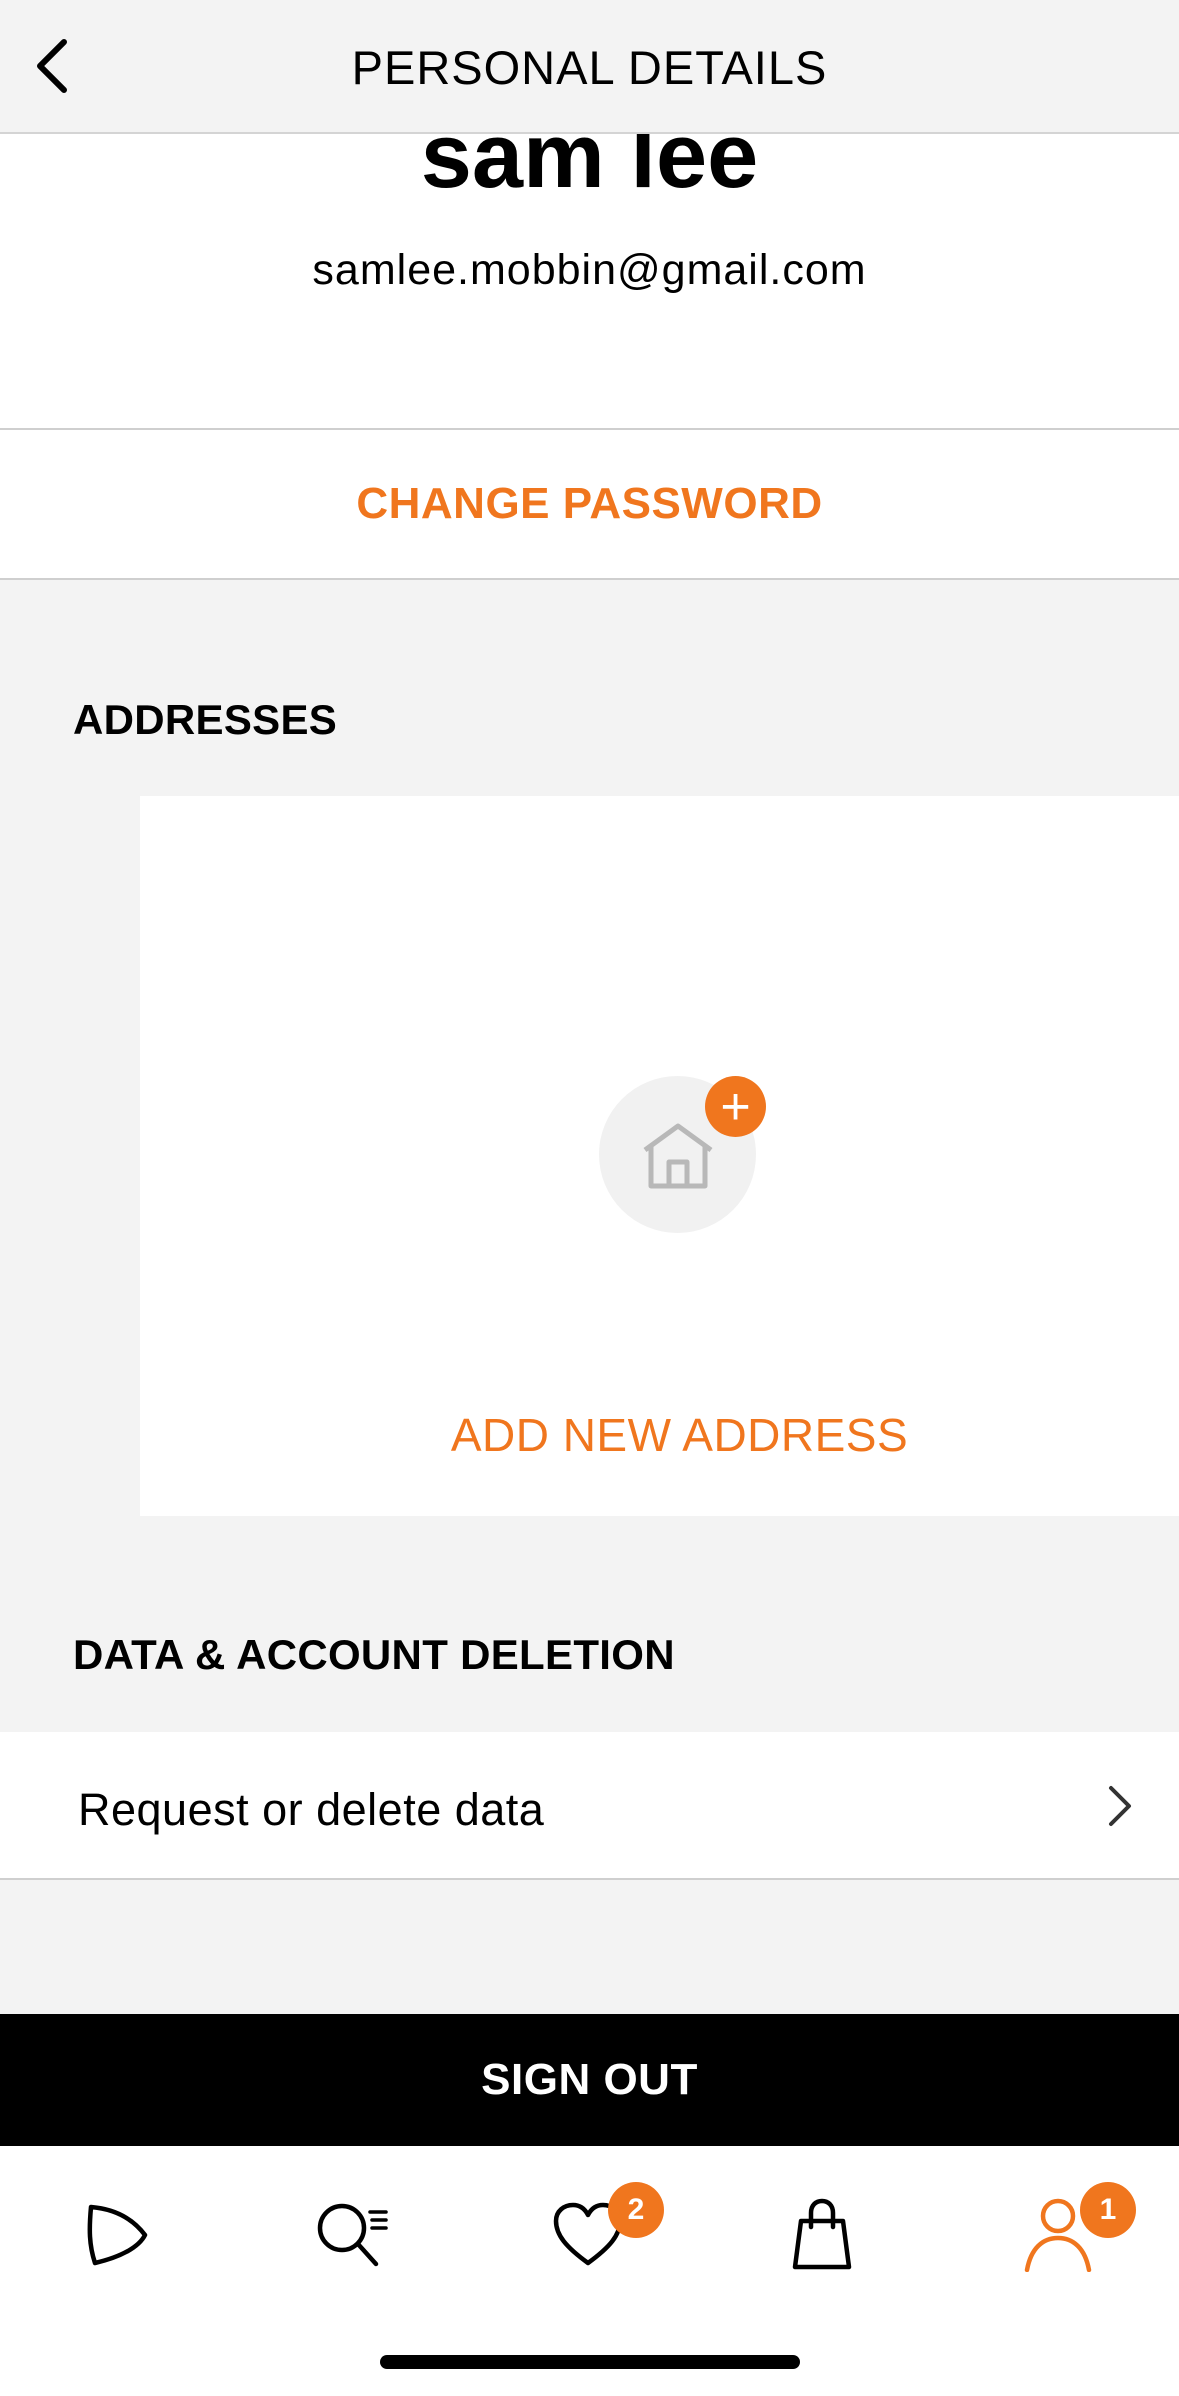 The width and height of the screenshot is (1179, 2396). What do you see at coordinates (596, 2234) in the screenshot?
I see `tab-wishlist: 2` at bounding box center [596, 2234].